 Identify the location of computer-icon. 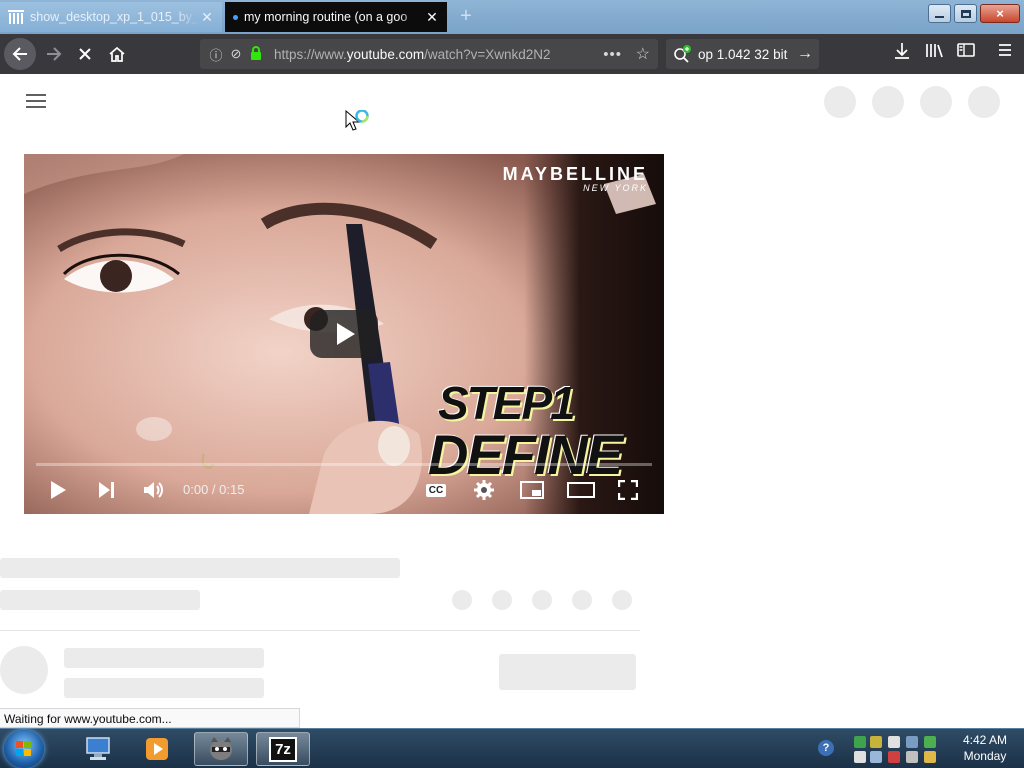
(98, 748).